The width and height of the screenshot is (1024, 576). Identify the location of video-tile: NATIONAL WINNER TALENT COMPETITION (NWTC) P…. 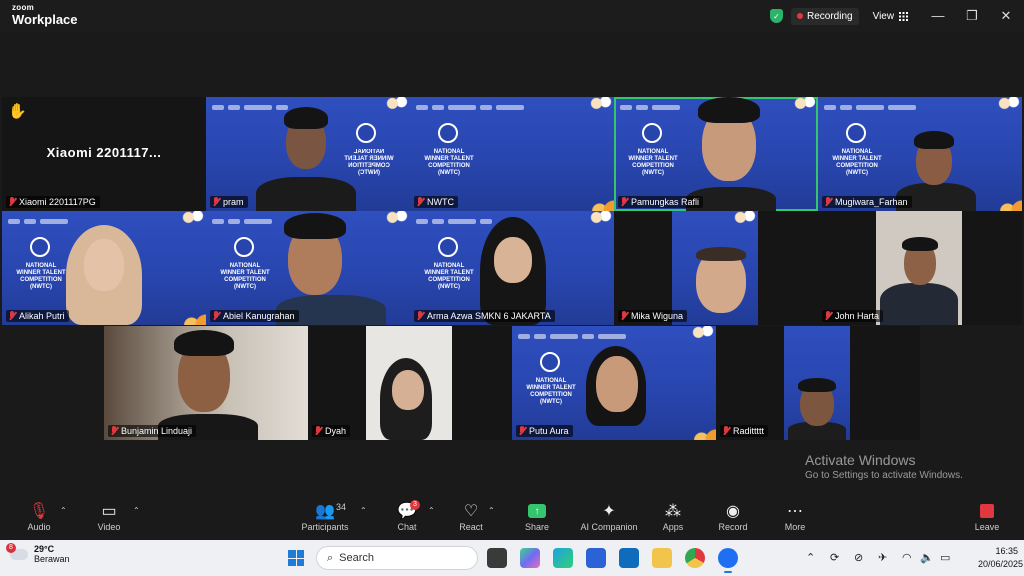
(614, 383).